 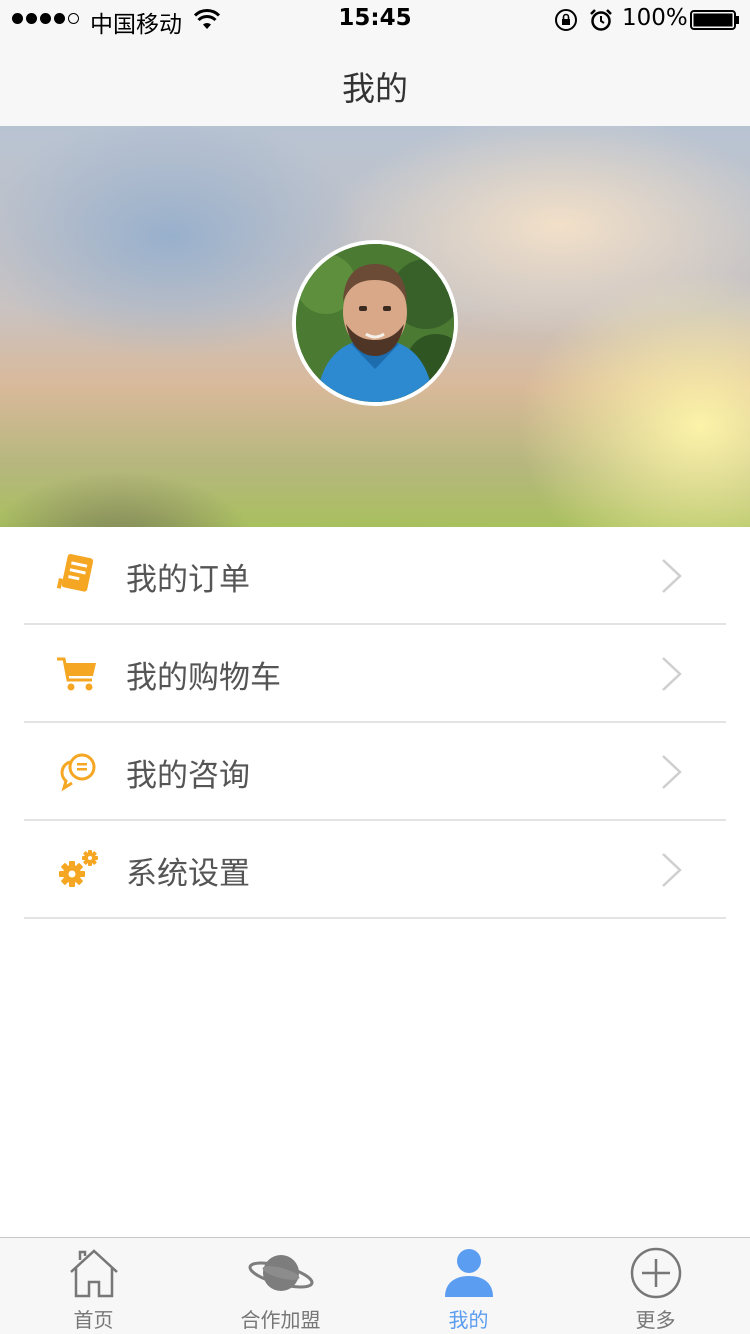 I want to click on menu-item-label: 我的购物车, so click(x=203, y=678).